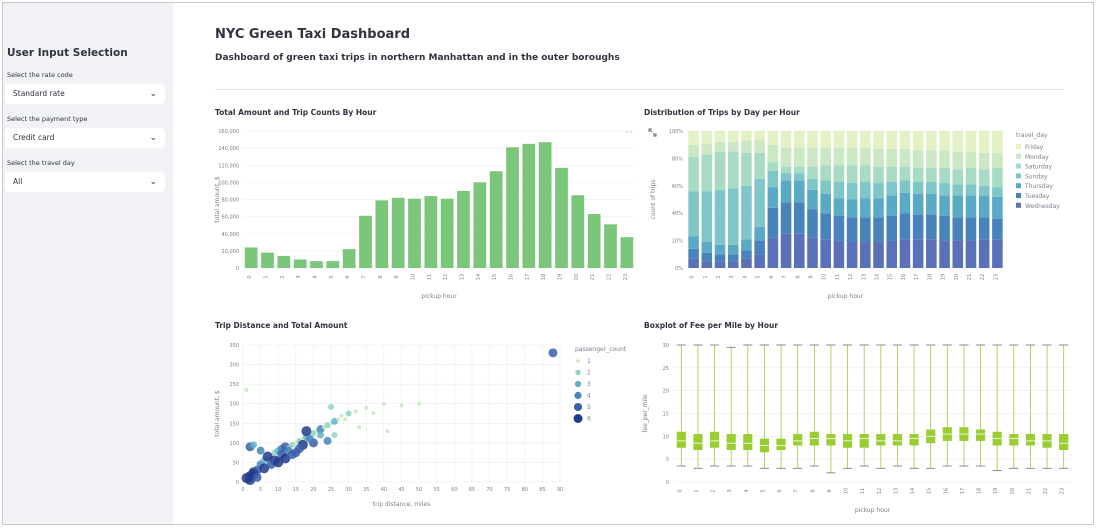 The width and height of the screenshot is (1098, 529). Describe the element at coordinates (645, 413) in the screenshot. I see `y-axis-label: fee_per_mile` at that location.